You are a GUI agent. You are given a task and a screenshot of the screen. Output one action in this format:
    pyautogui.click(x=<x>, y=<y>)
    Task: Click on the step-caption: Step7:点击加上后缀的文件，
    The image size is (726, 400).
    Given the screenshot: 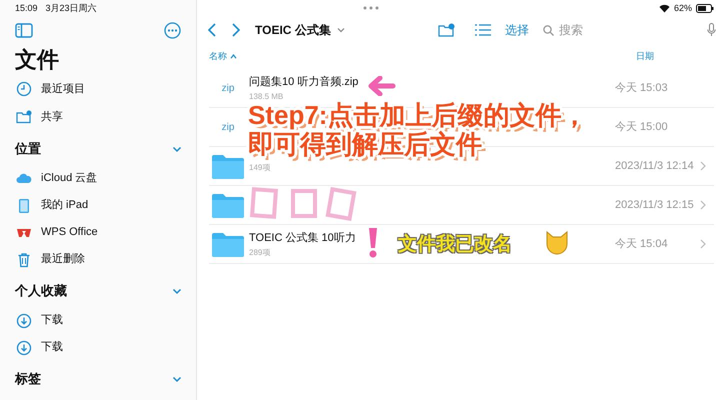 What is the action you would take?
    pyautogui.click(x=418, y=115)
    